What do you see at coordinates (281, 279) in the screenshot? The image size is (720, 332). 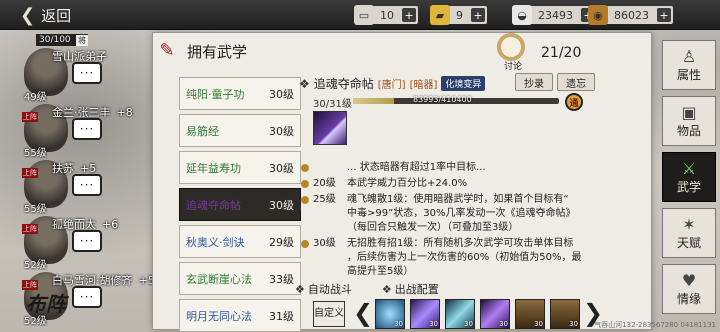 I see `martial-level: 33级` at bounding box center [281, 279].